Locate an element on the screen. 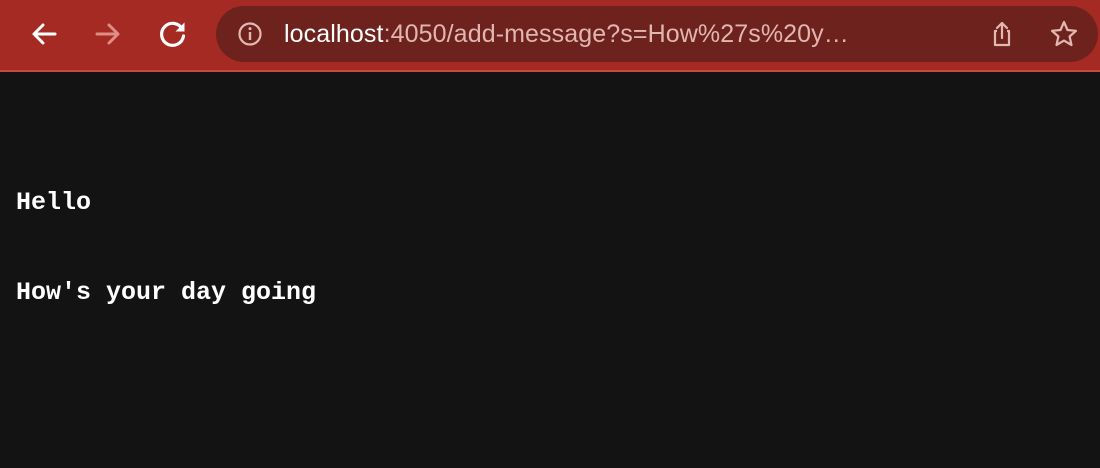 The image size is (1100, 468). message-line: Hello is located at coordinates (54, 202).